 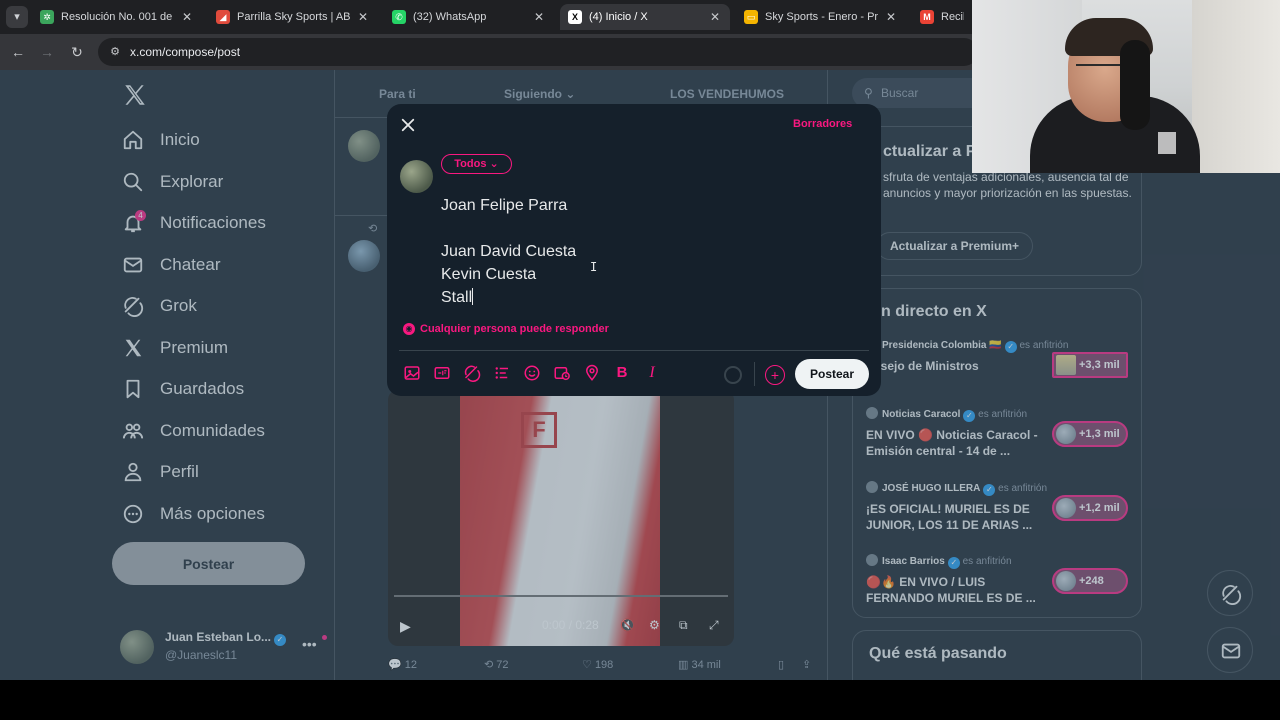 I want to click on browser-tab: M Recibid, so click(x=942, y=17).